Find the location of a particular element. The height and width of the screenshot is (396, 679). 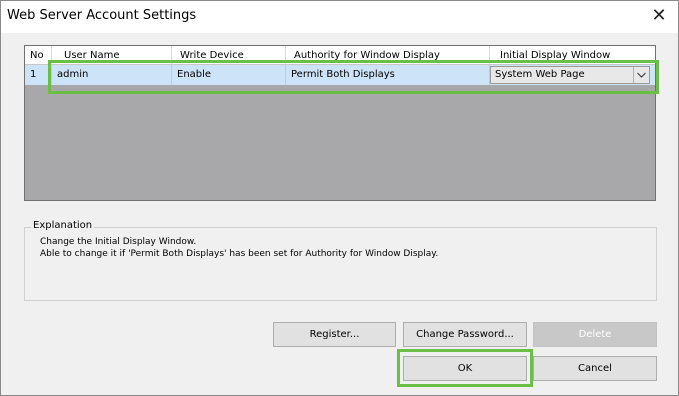

cell-write-device: Enable is located at coordinates (229, 75).